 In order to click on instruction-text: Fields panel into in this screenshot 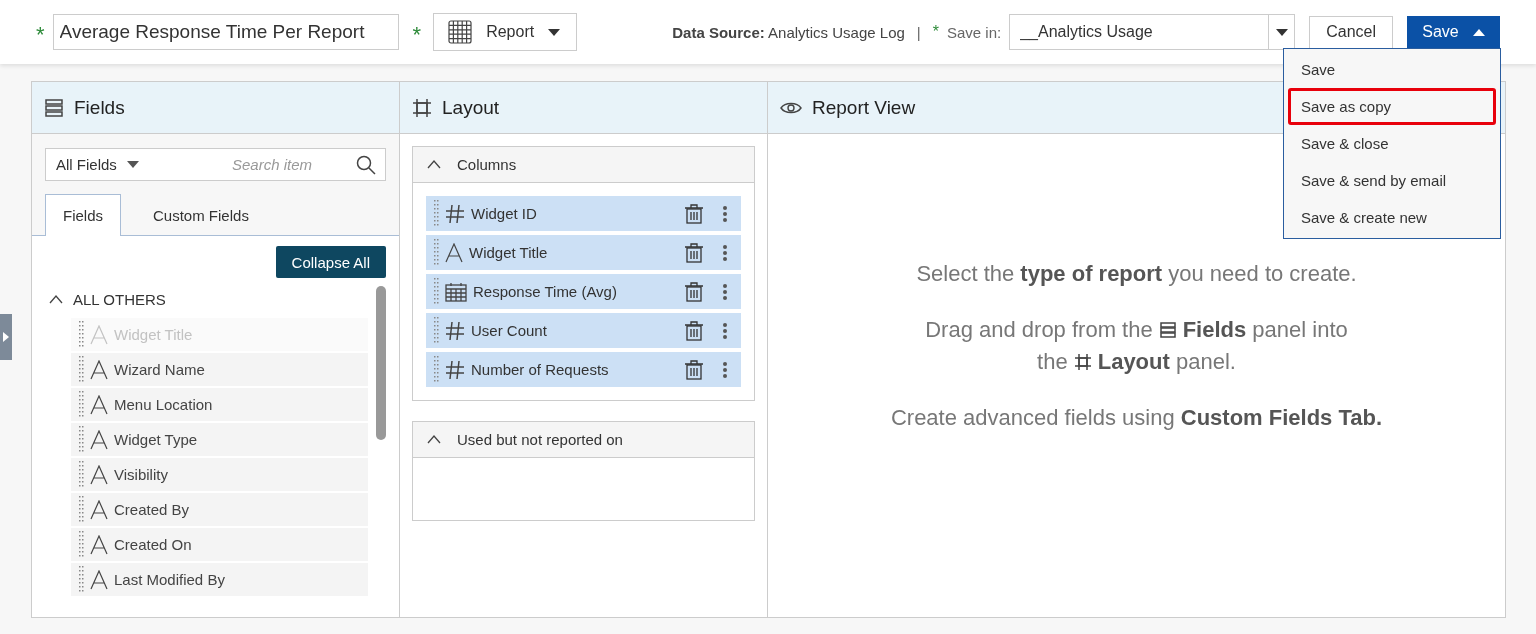, I will do `click(1265, 329)`.